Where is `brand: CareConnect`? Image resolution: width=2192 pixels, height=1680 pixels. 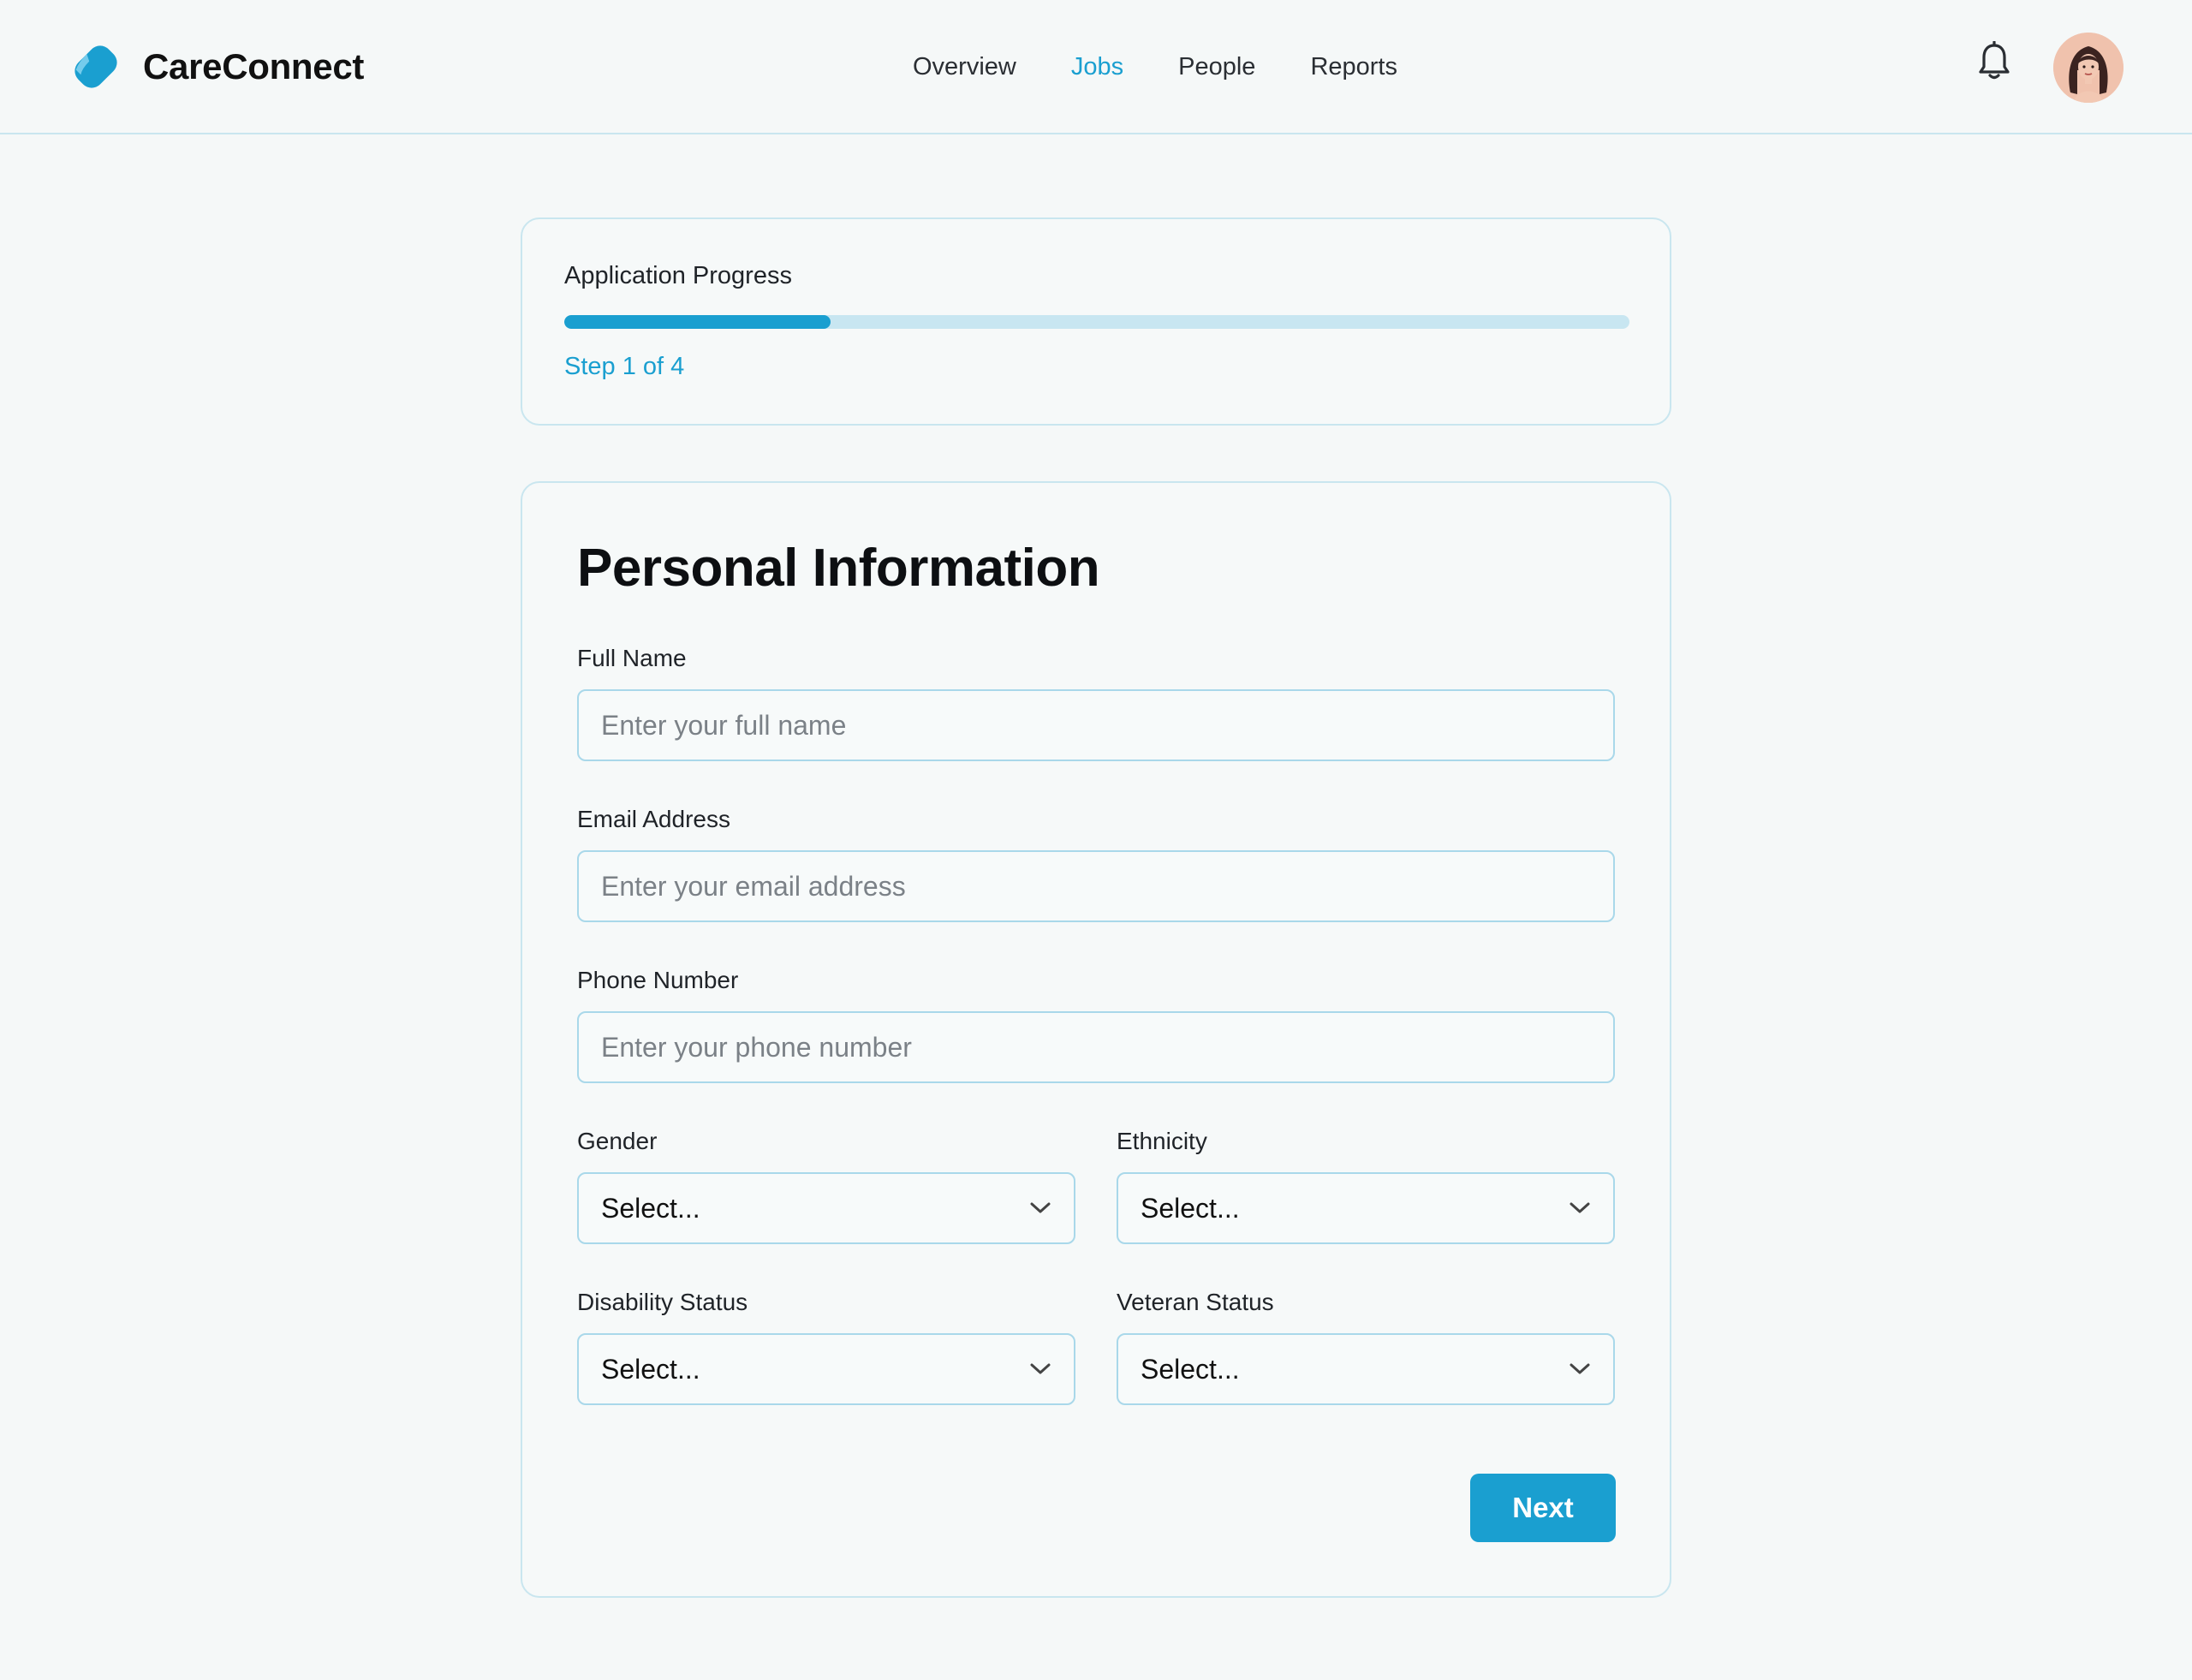
brand: CareConnect is located at coordinates (216, 67).